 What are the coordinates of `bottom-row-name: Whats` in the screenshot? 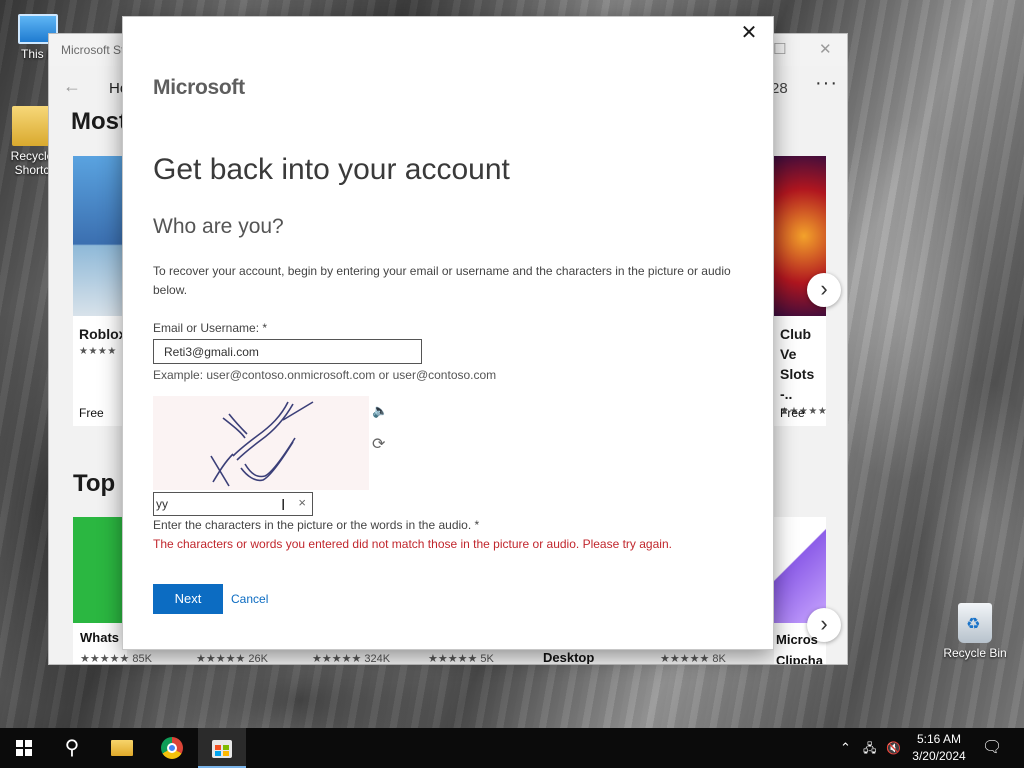 It's located at (99, 637).